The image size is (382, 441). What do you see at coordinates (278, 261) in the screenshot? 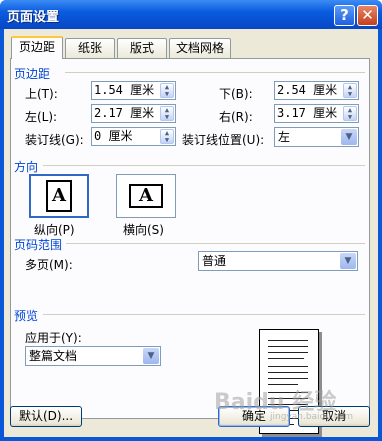
I see `multiple-pages-select: 普通 ▼` at bounding box center [278, 261].